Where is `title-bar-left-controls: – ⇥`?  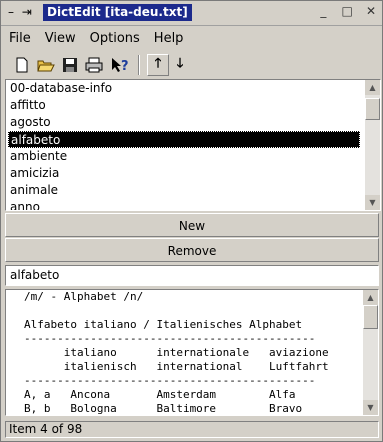
title-bar-left-controls: – ⇥ is located at coordinates (19, 12).